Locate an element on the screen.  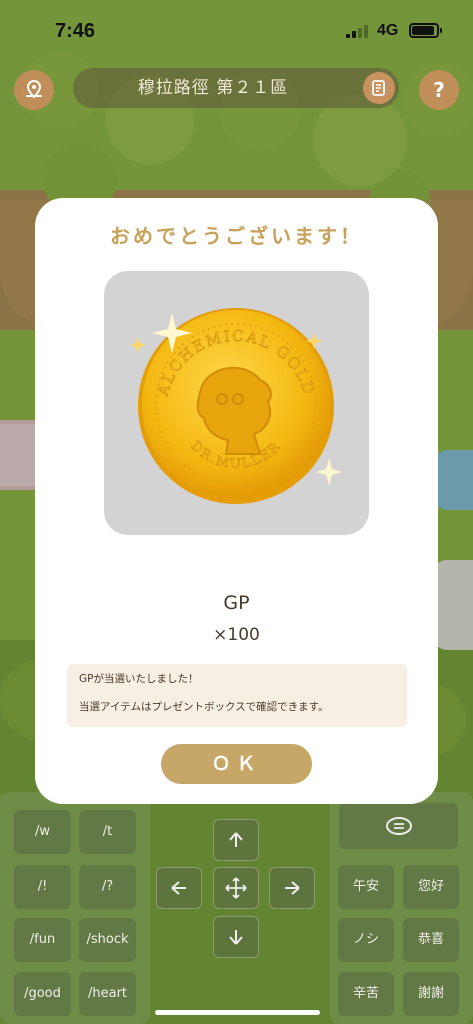
status-time: 7:46 is located at coordinates (75, 31).